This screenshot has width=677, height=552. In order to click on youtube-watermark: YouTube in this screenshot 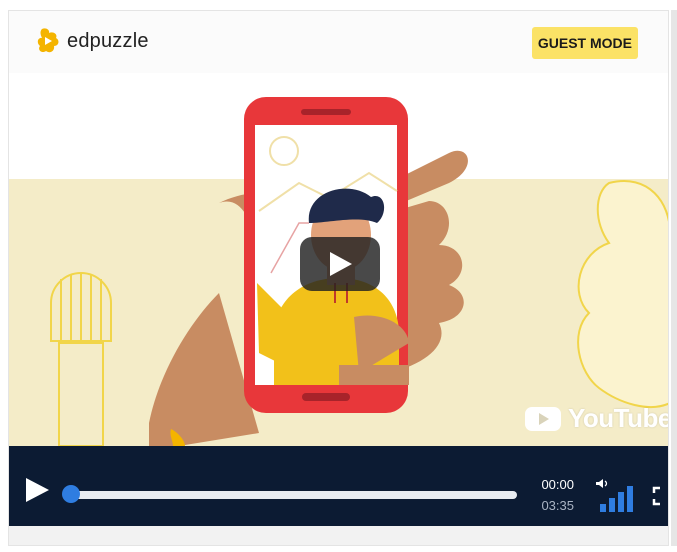, I will do `click(596, 418)`.